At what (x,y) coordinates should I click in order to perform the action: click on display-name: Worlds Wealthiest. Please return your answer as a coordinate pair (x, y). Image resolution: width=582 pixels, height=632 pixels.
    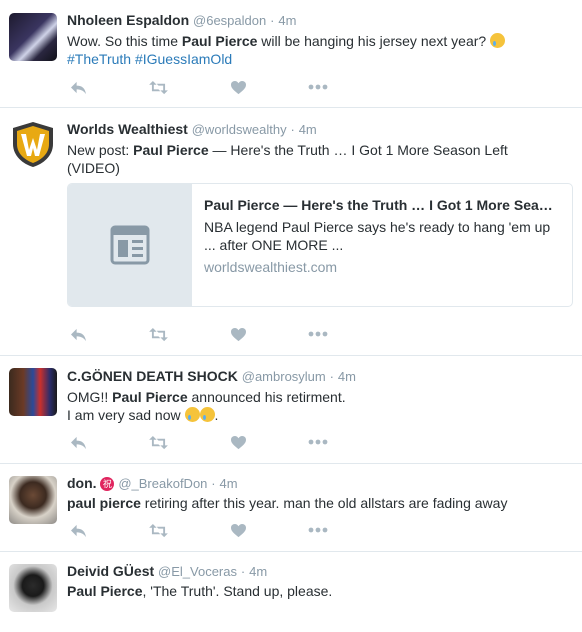
    Looking at the image, I should click on (127, 129).